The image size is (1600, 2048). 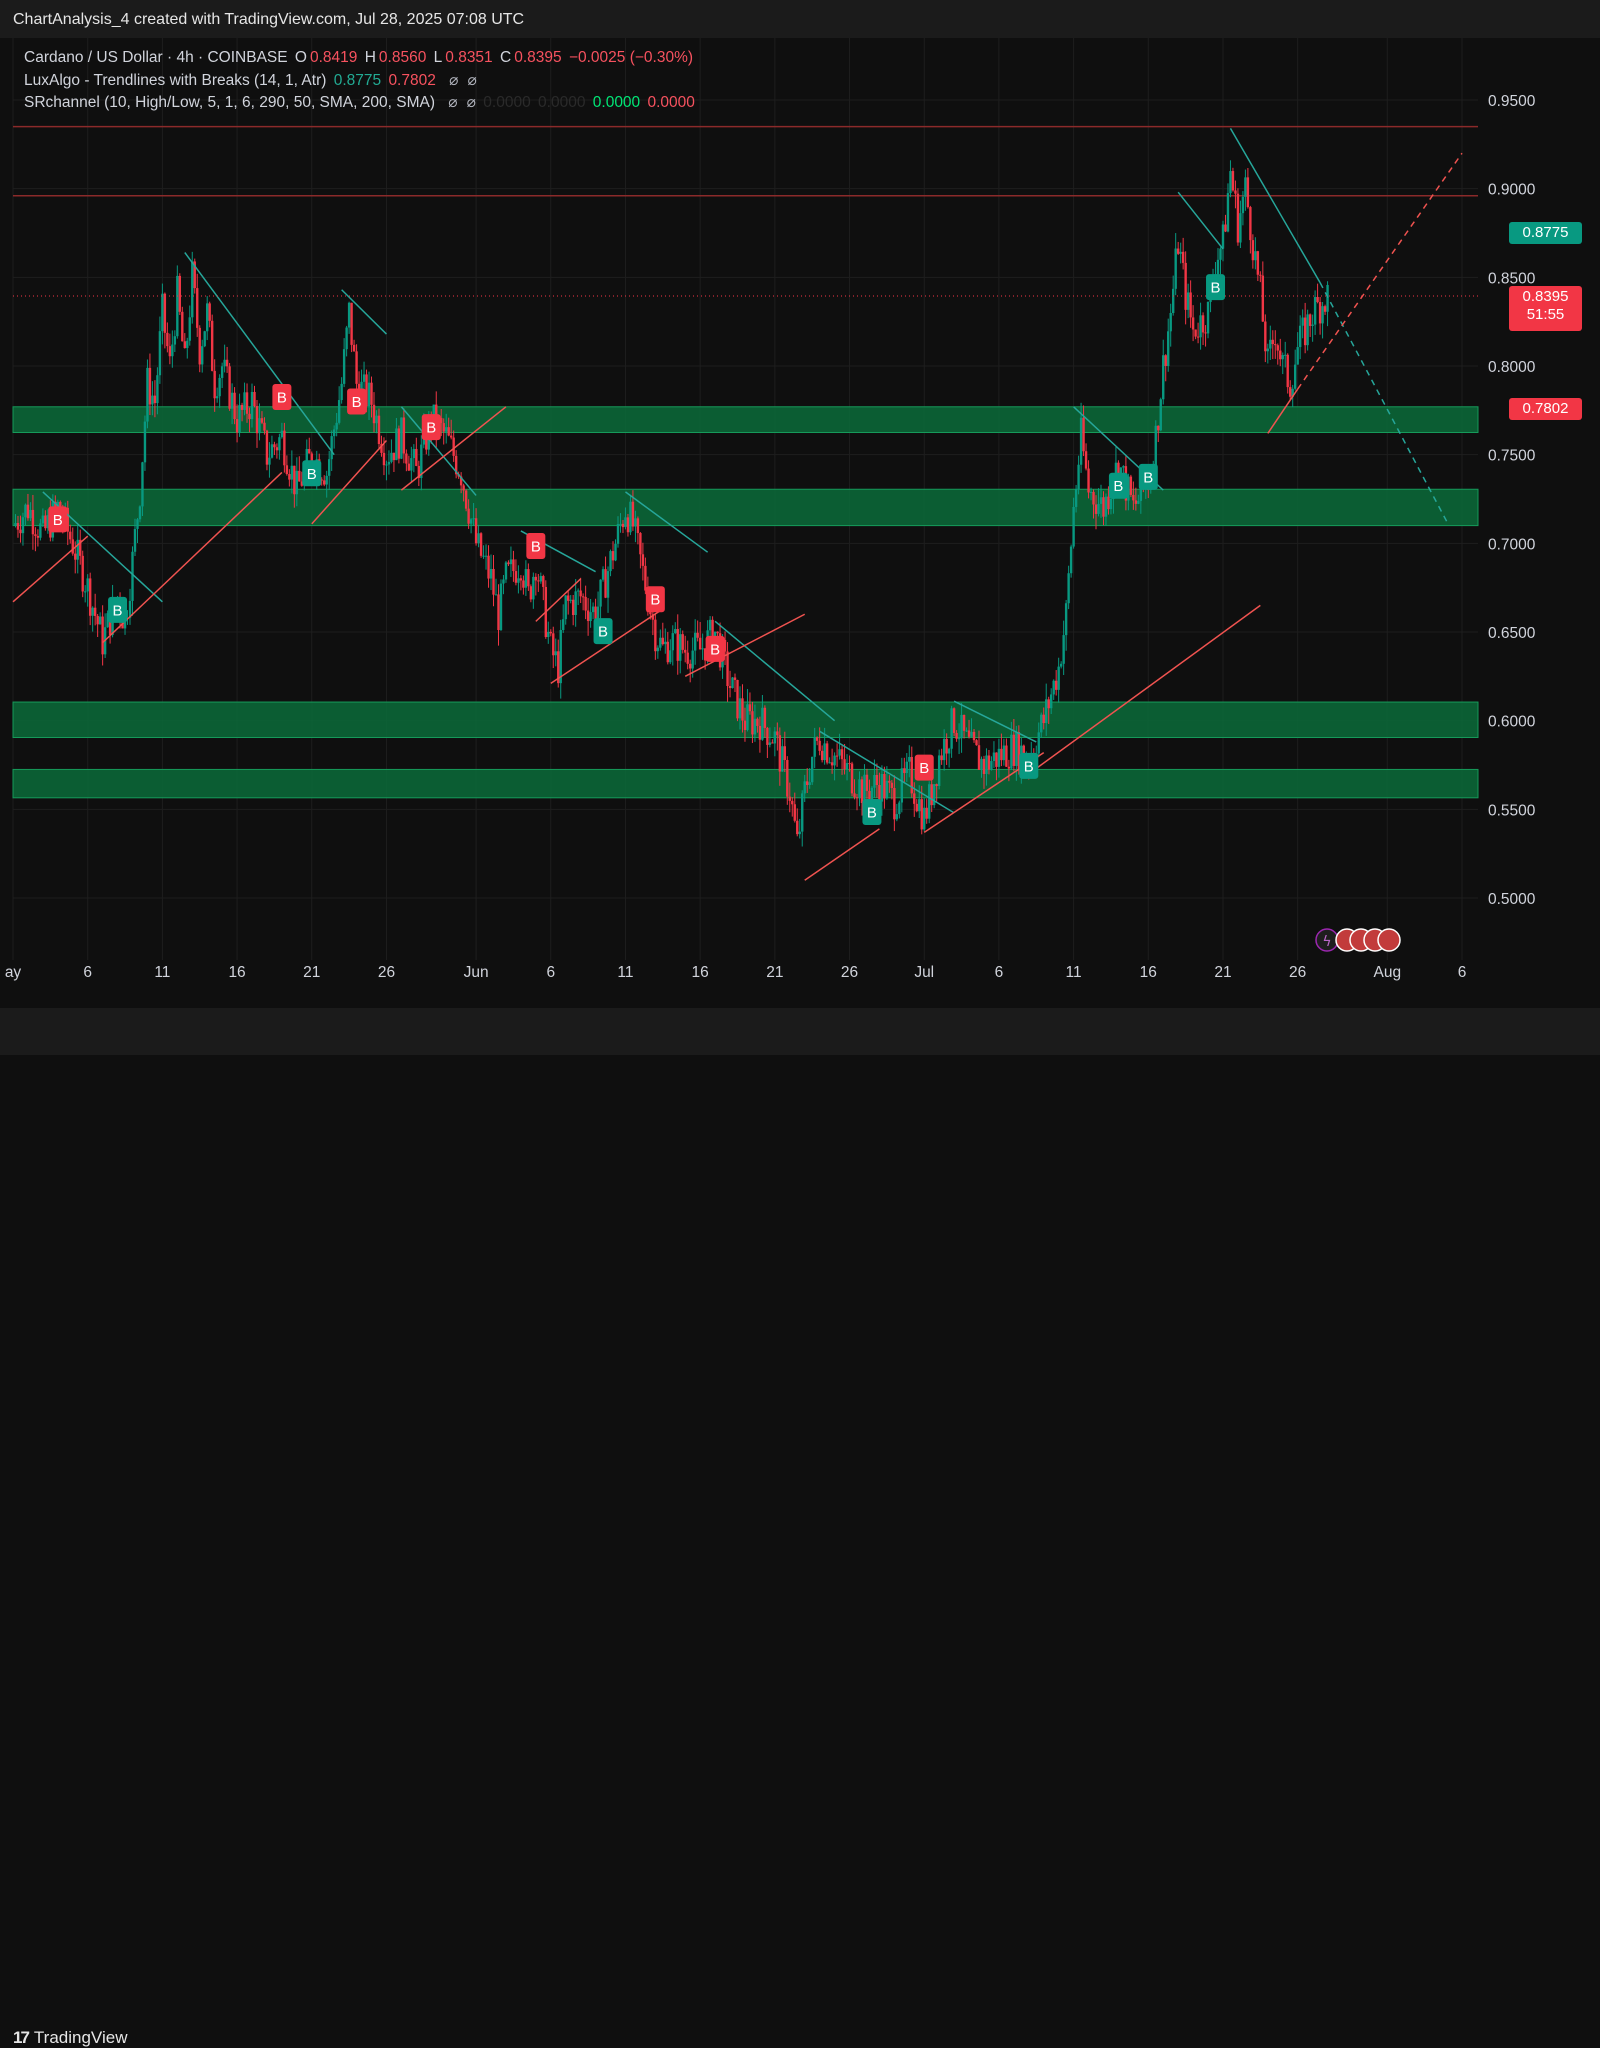 What do you see at coordinates (1512, 633) in the screenshot?
I see `price-axis-tick-label: 0.6500` at bounding box center [1512, 633].